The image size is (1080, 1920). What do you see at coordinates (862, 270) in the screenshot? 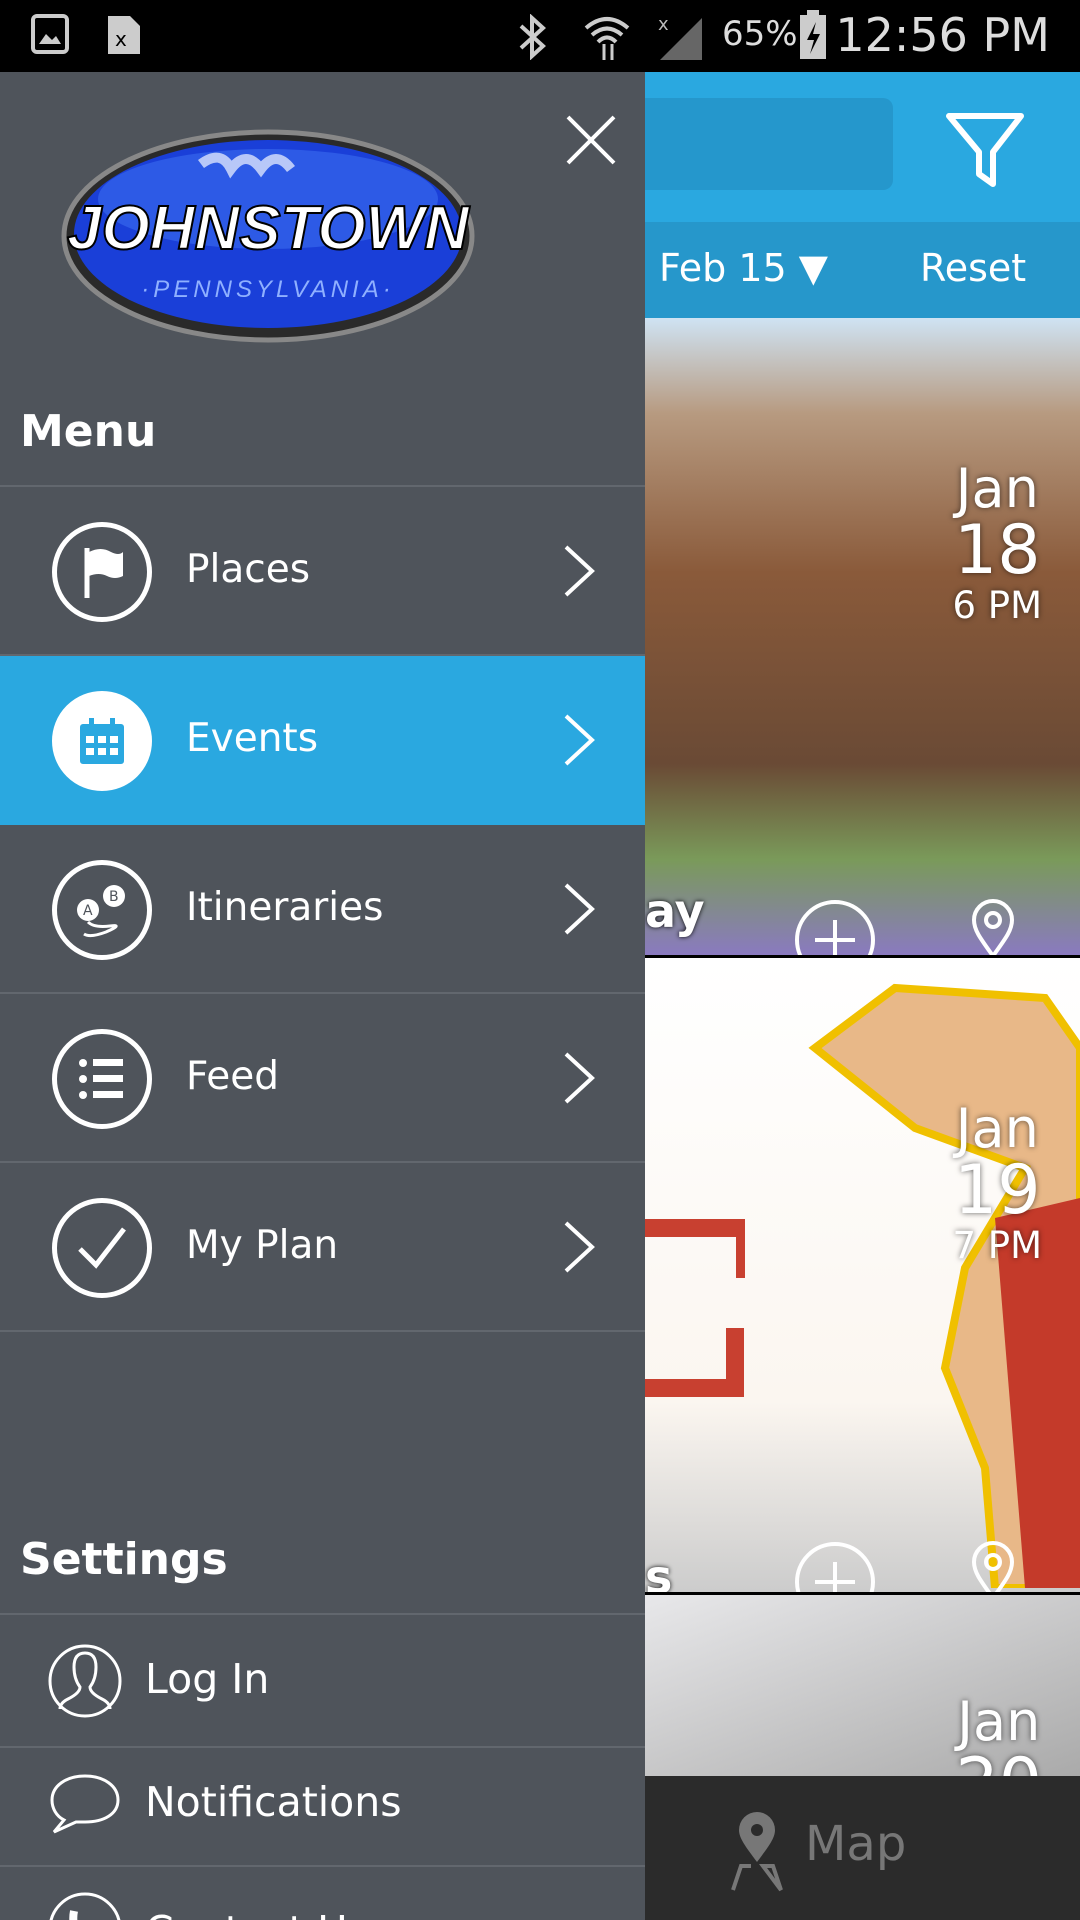
I see `filter-bar: Feb 15 ▼ Reset` at bounding box center [862, 270].